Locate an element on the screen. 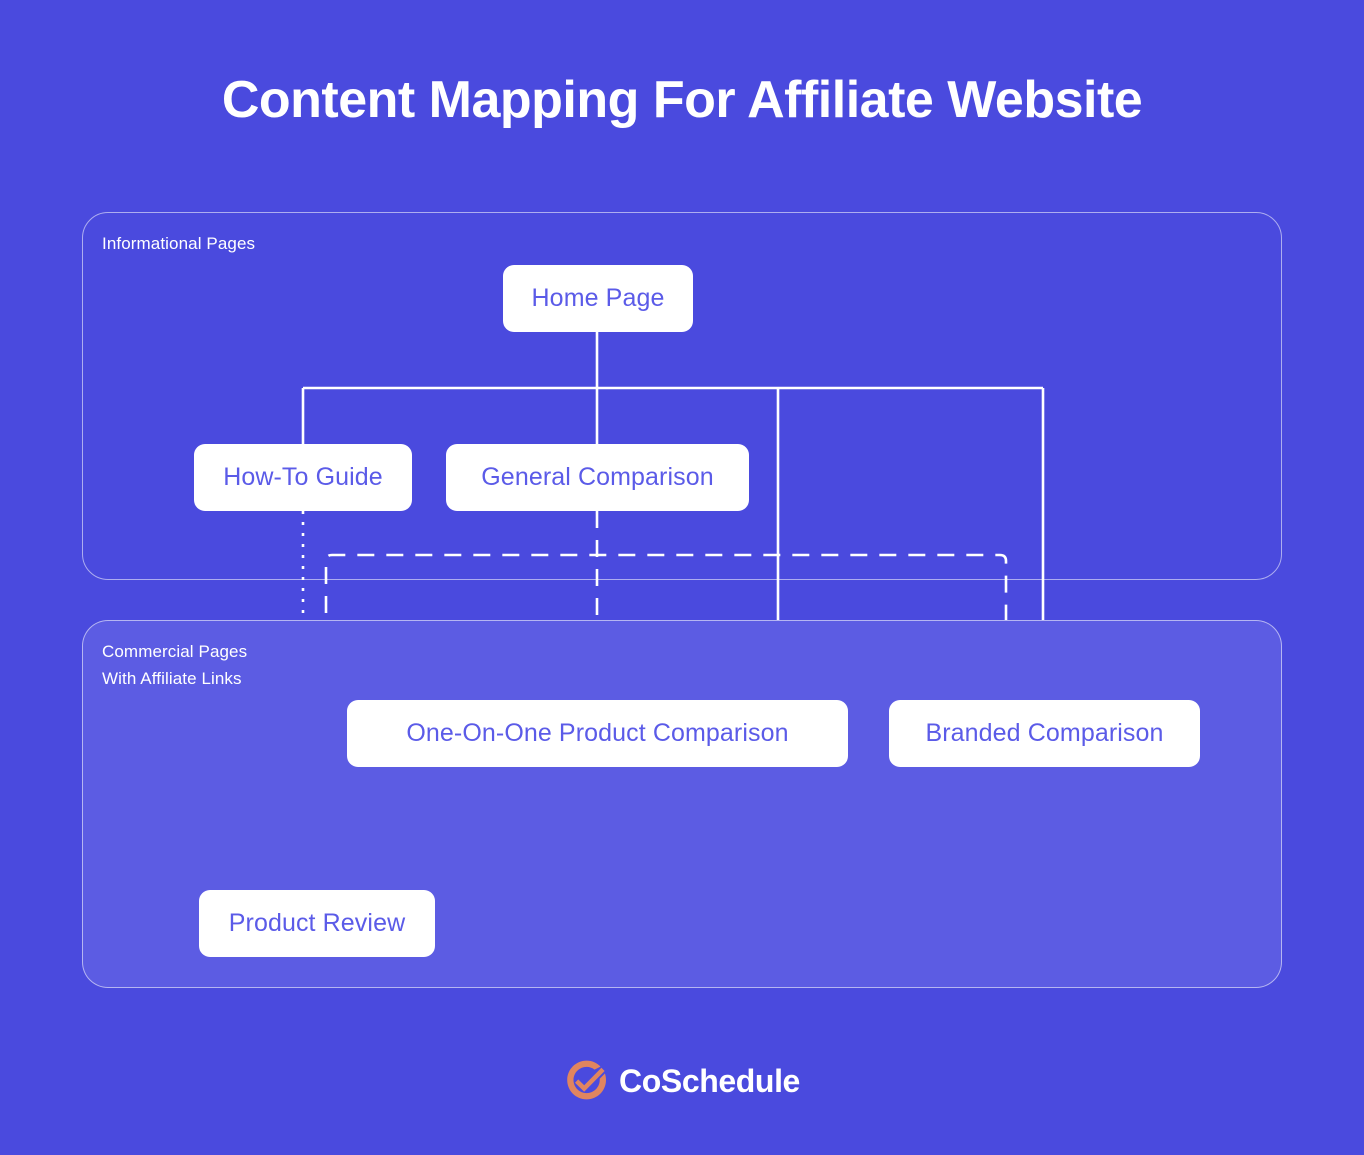 The width and height of the screenshot is (1364, 1155). page-title: Content Mapping For Affiliate Website is located at coordinates (682, 100).